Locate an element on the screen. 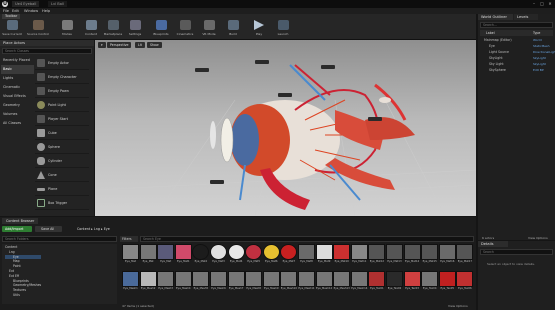  asset-tile: Eye_Mat11 is located at coordinates (359, 255).